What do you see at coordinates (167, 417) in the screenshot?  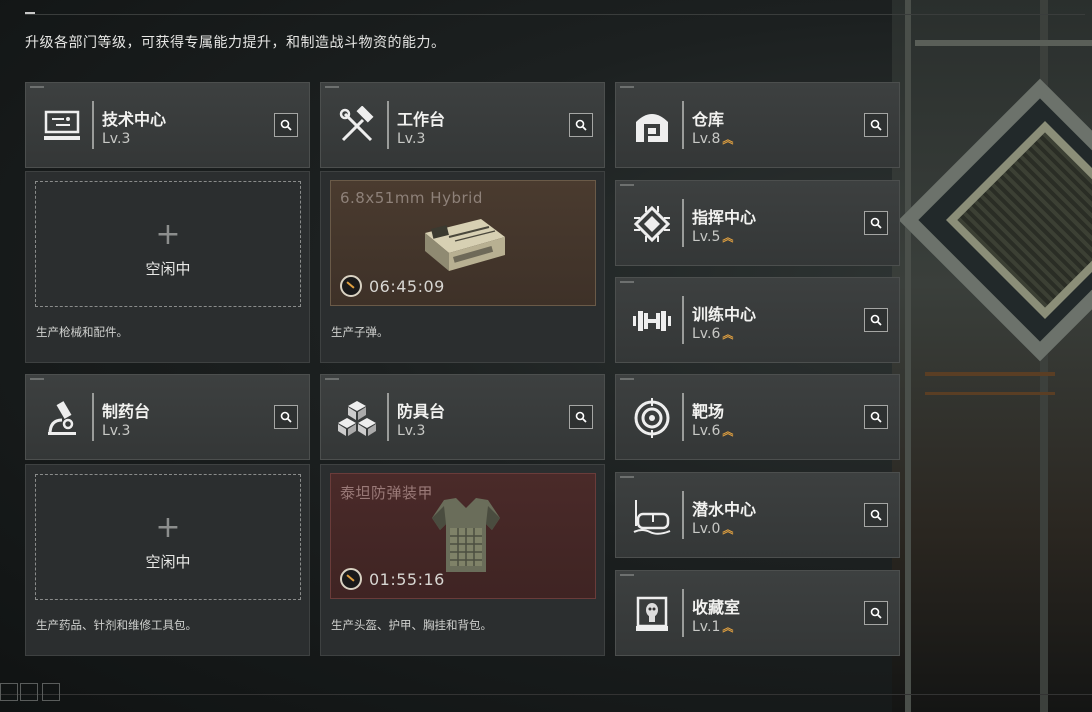 I see `department-card-pharmacy: 制药台 Lv.3` at bounding box center [167, 417].